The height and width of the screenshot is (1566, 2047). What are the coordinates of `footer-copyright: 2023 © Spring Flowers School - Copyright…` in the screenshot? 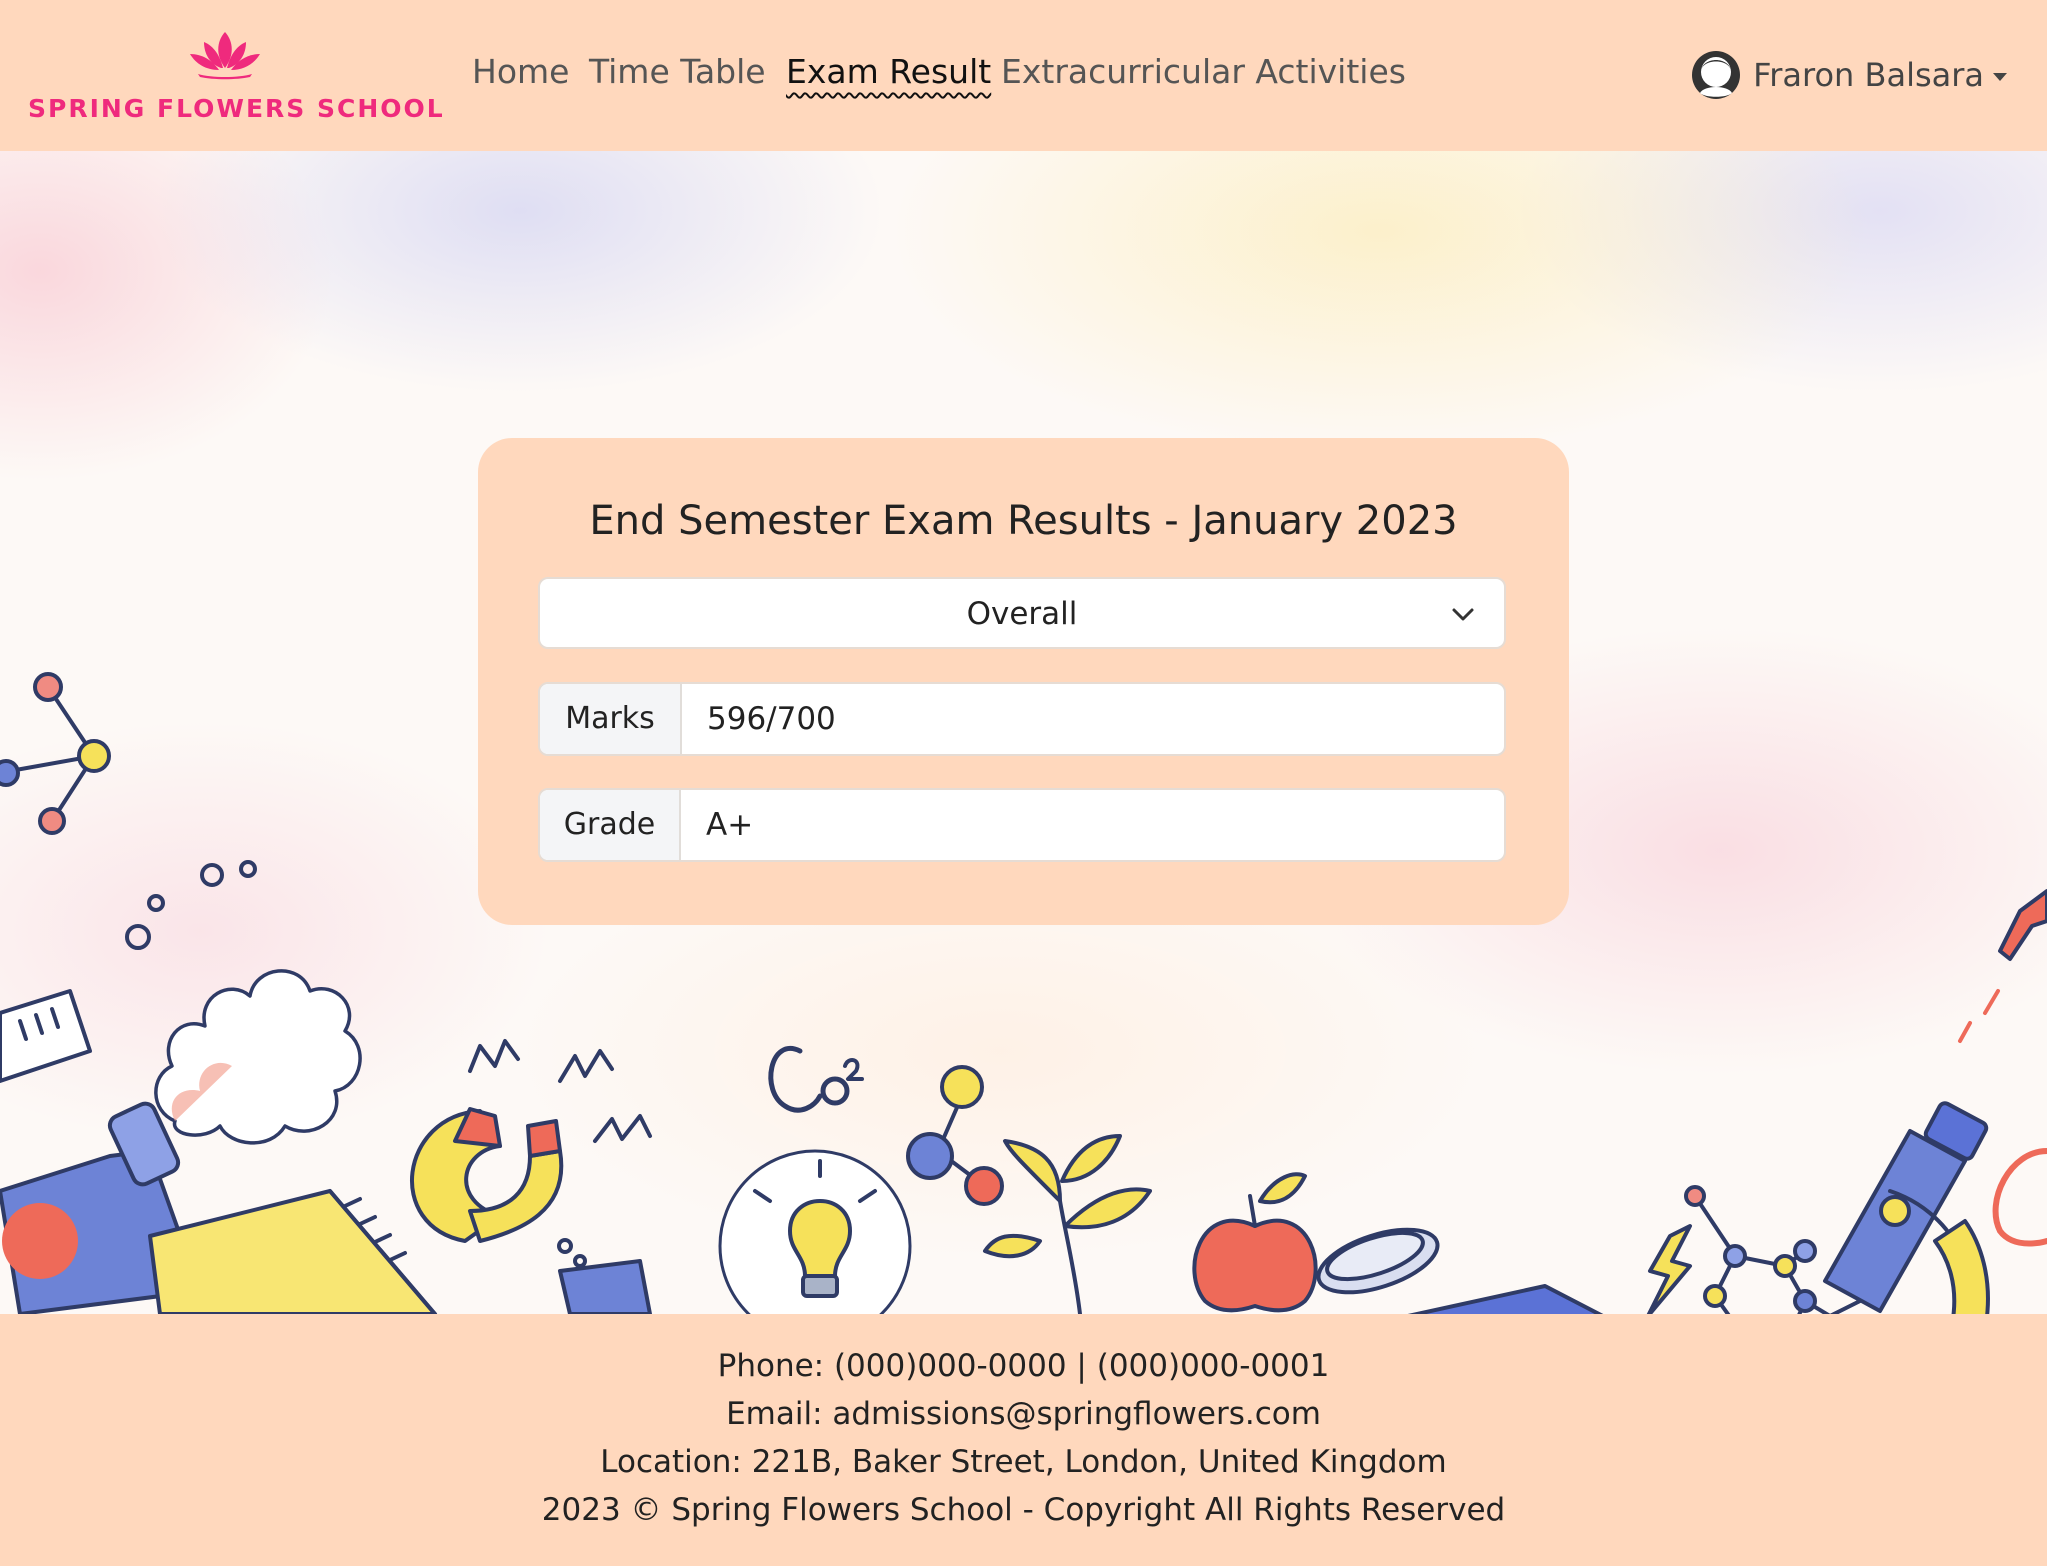 It's located at (1023, 1510).